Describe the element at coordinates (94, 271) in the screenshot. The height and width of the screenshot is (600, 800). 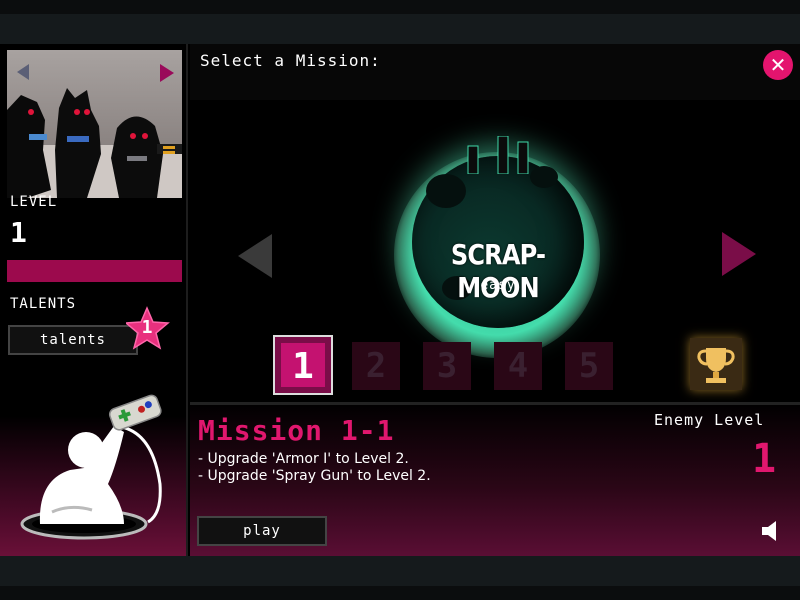
I see `level-progress-bar` at that location.